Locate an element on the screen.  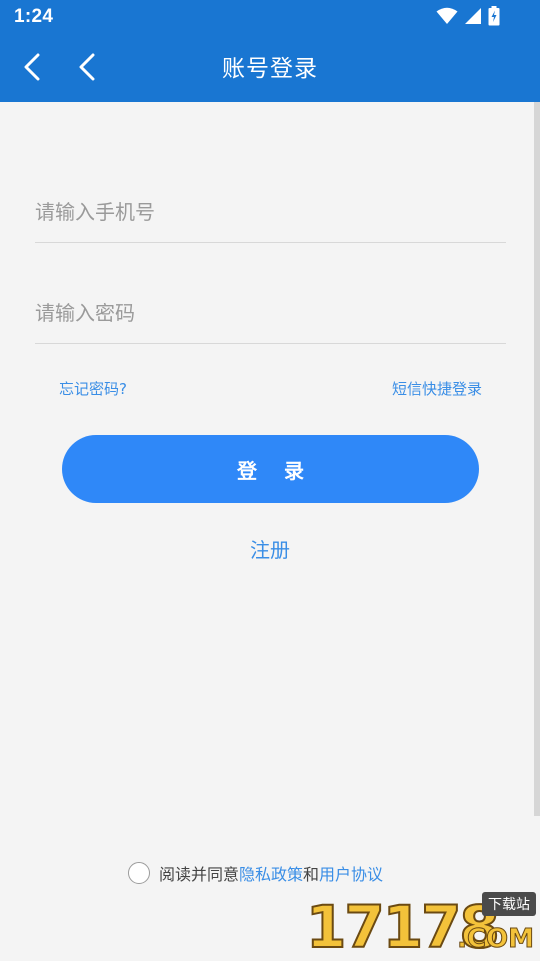
close-page-button is located at coordinates (87, 69).